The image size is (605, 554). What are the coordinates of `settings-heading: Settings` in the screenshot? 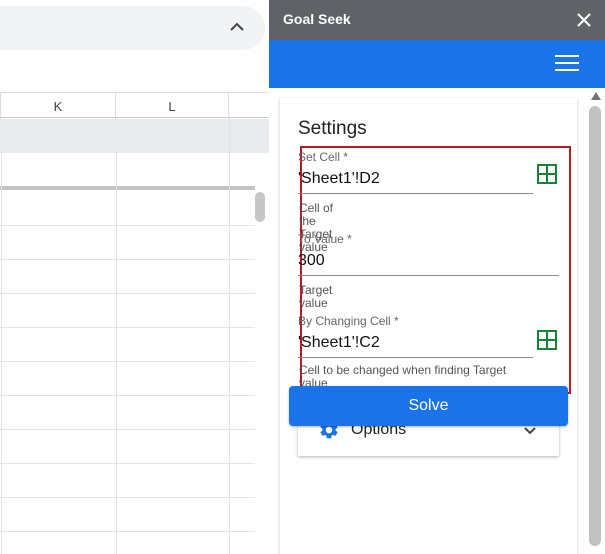 It's located at (332, 128).